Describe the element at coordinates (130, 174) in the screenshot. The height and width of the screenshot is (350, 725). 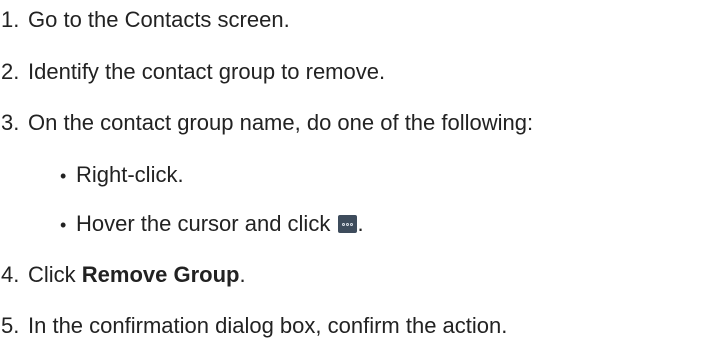
I see `substep-text: Right-click.` at that location.